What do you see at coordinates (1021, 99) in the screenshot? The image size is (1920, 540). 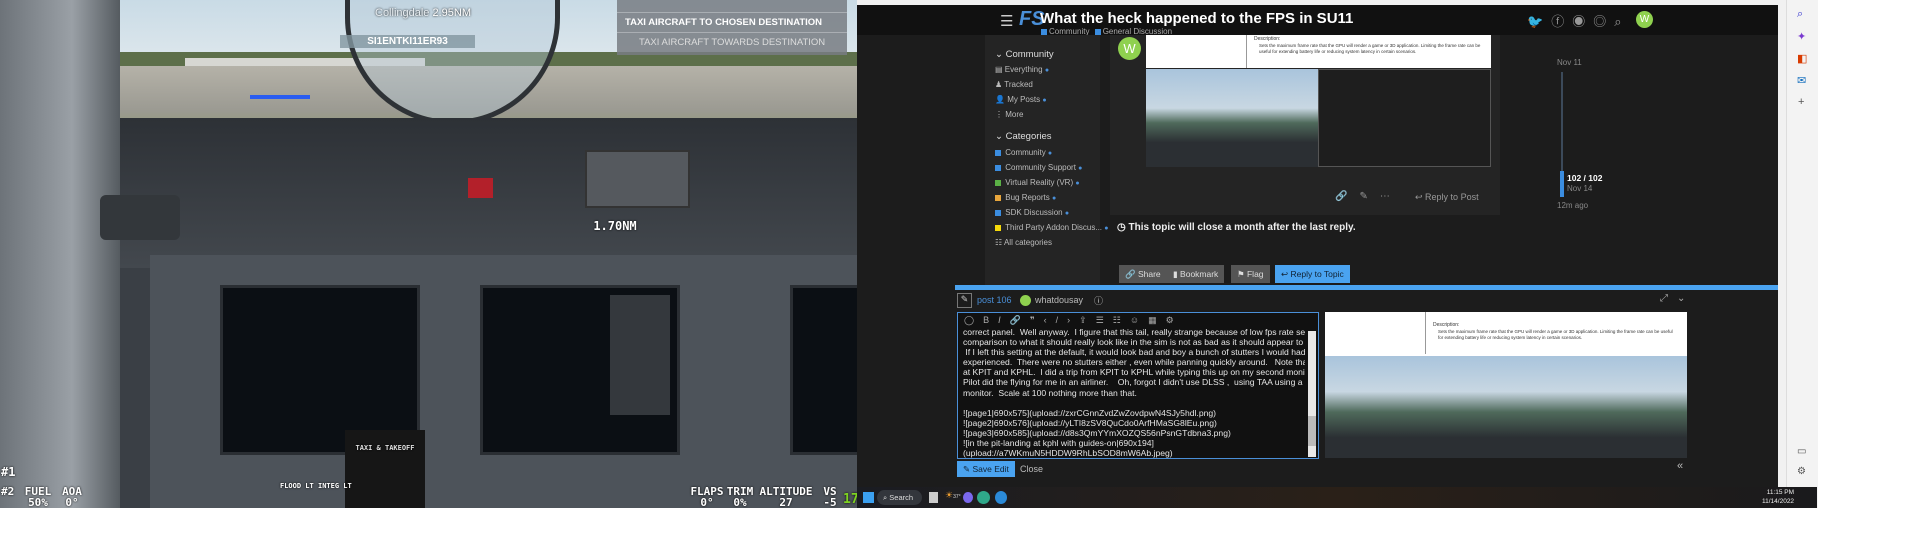 I see `sidebar-item-my-posts: 👤 My Posts ●` at bounding box center [1021, 99].